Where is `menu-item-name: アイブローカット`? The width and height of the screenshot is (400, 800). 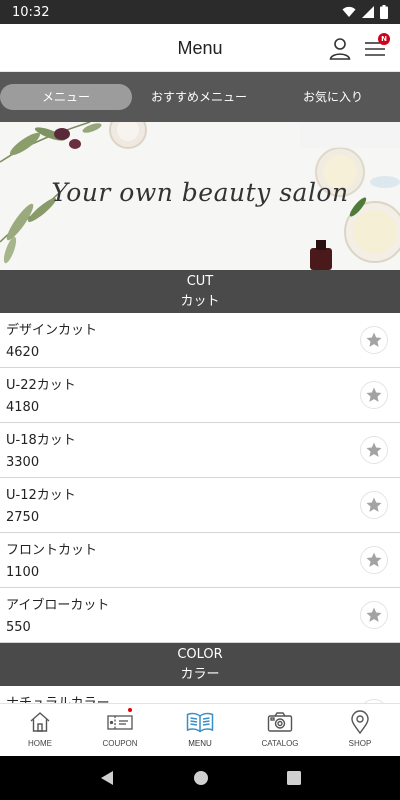
menu-item-name: アイブローカット is located at coordinates (58, 605).